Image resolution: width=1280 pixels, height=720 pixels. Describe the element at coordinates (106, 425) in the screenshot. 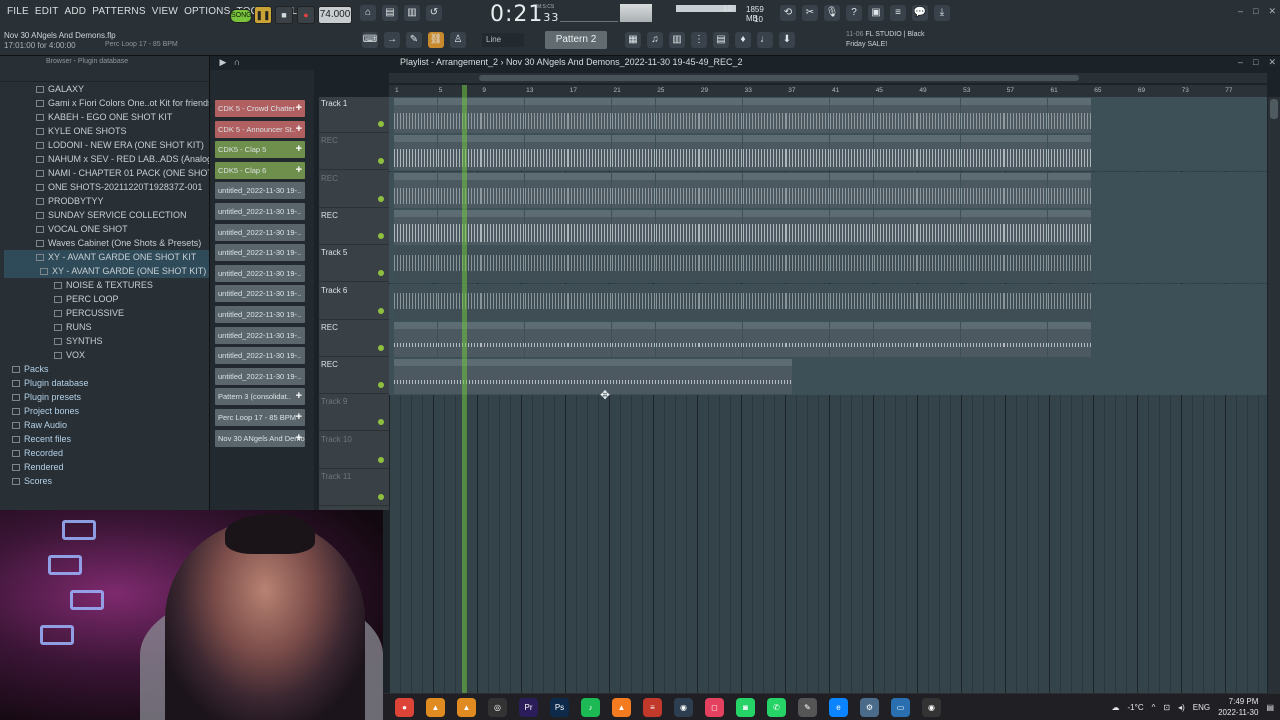

I see `browser-item: Raw Audio` at that location.